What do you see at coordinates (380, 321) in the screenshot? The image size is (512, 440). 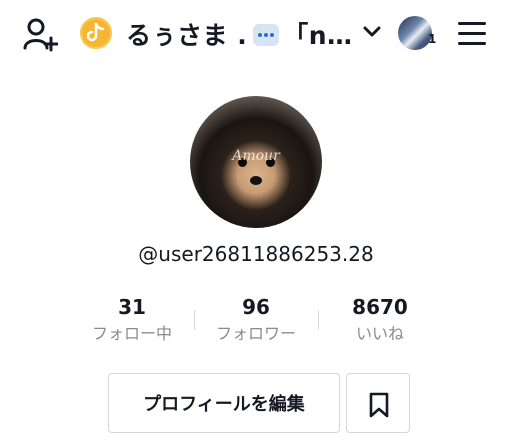 I see `stat-likes: 8670 いいね` at bounding box center [380, 321].